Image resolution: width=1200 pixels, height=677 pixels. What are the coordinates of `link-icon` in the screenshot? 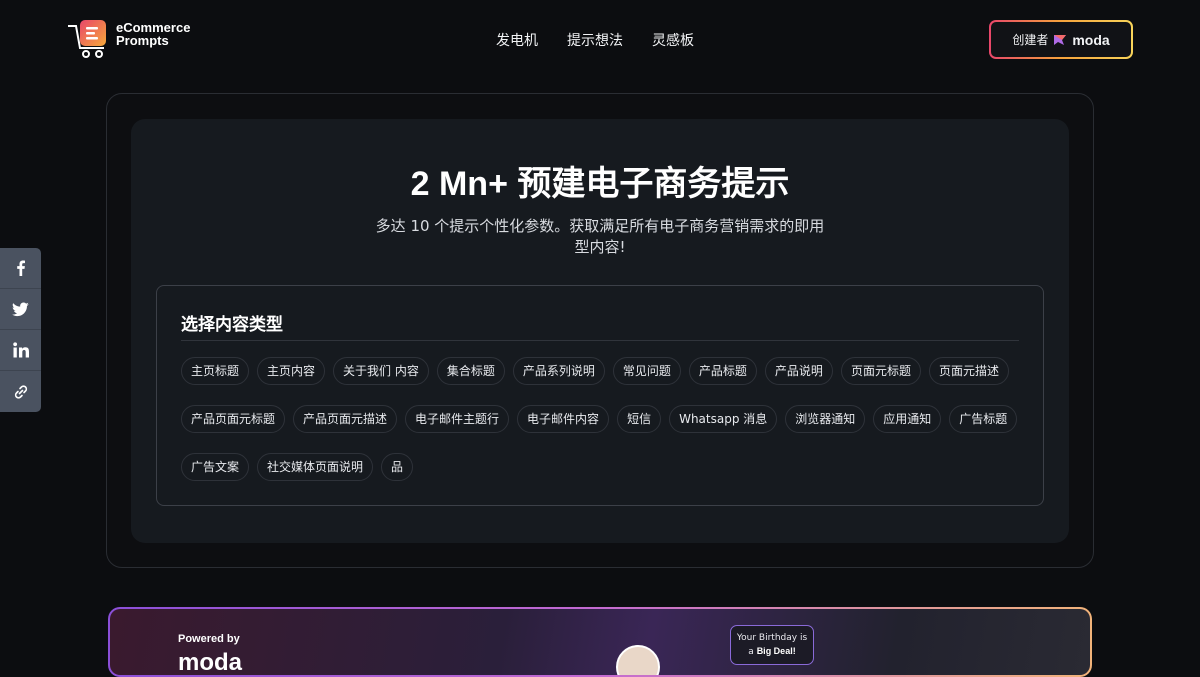 It's located at (21, 392).